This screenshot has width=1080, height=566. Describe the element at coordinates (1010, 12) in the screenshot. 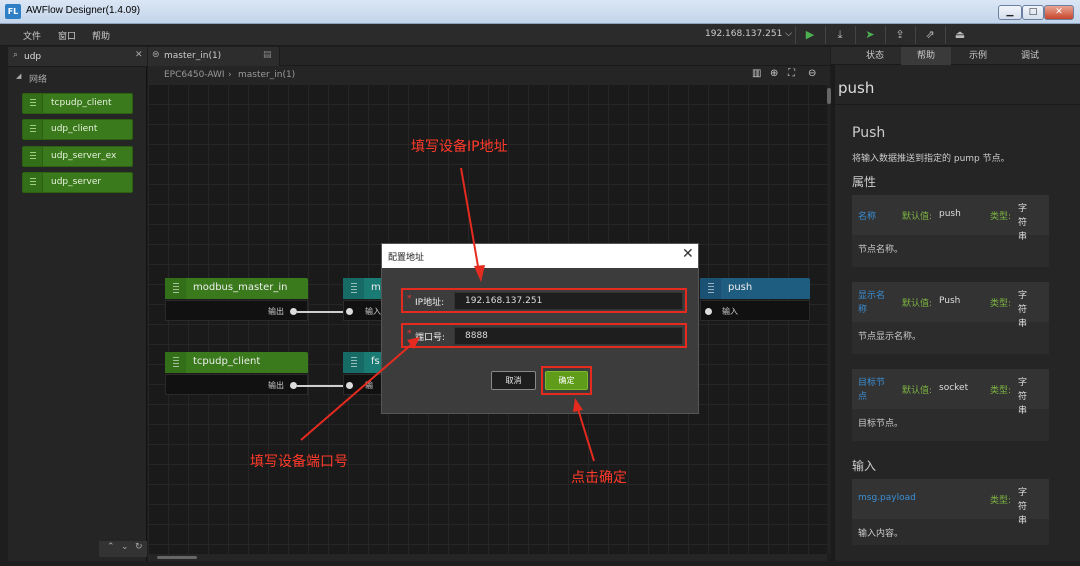

I see `minimize-button: ▁` at that location.